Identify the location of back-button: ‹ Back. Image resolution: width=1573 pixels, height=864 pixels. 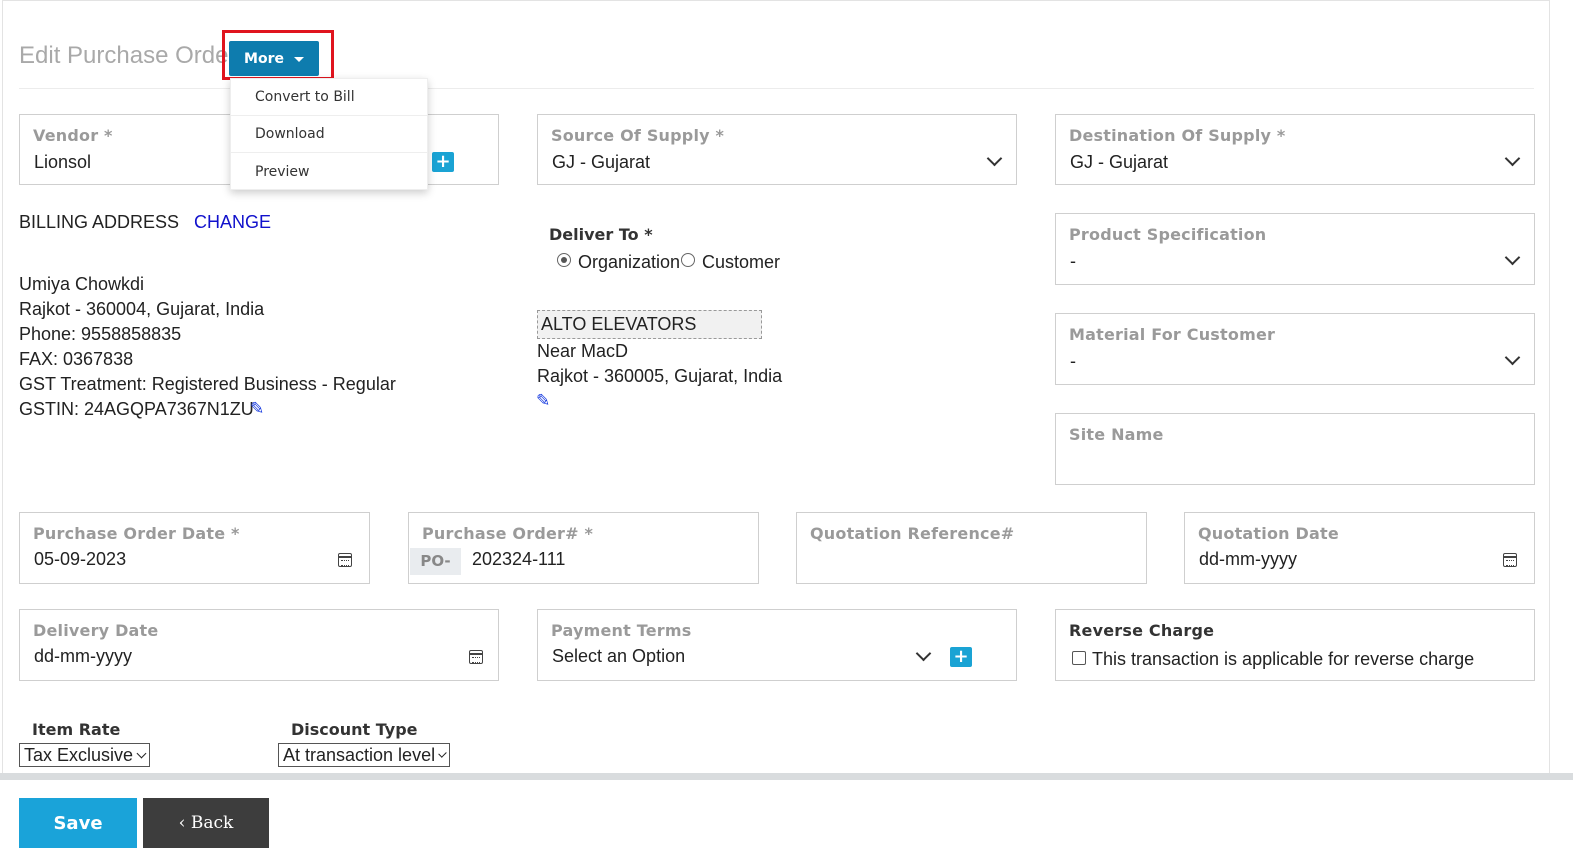
(206, 823).